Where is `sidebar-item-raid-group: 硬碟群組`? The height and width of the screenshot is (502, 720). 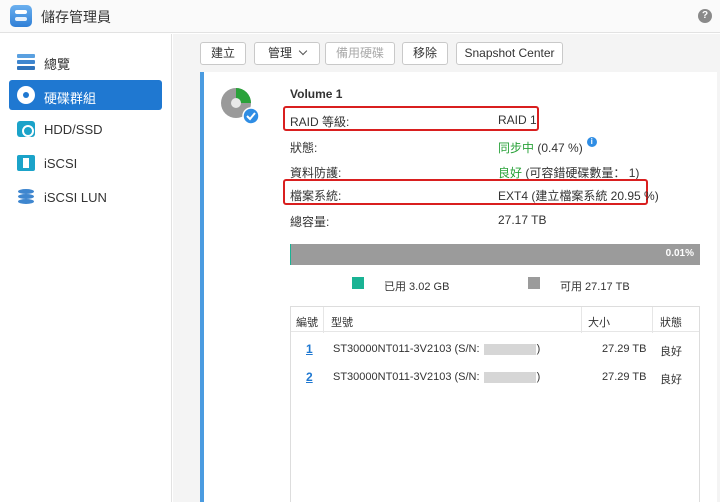 sidebar-item-raid-group: 硬碟群組 is located at coordinates (85, 95).